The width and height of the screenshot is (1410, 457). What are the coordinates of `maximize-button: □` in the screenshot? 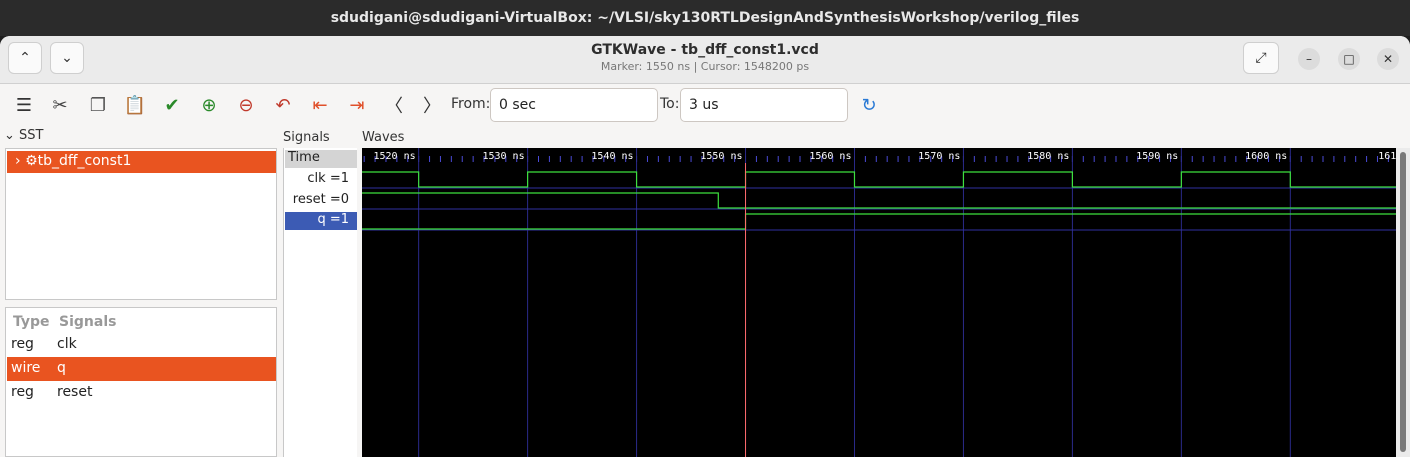 It's located at (1349, 59).